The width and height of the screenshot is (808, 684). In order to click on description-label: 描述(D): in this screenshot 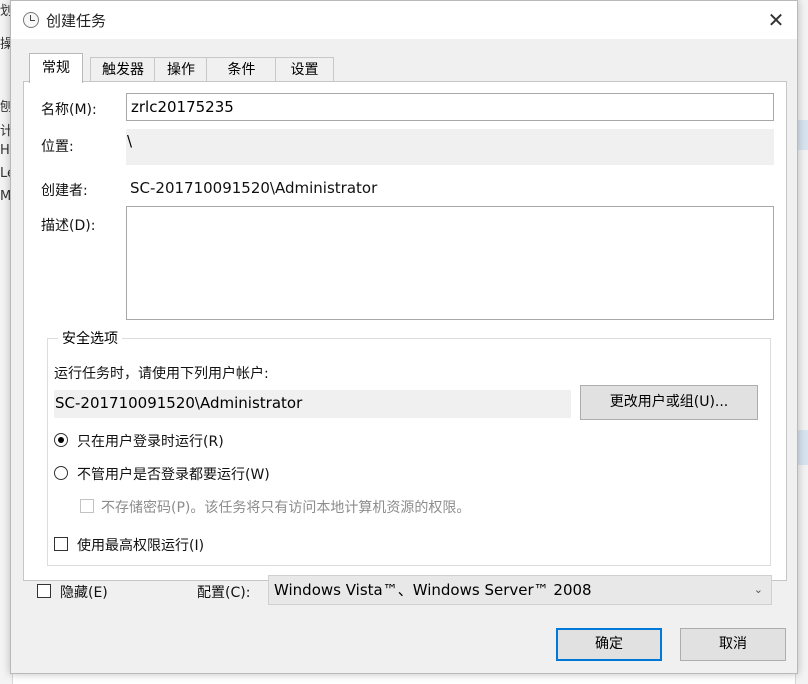, I will do `click(68, 226)`.